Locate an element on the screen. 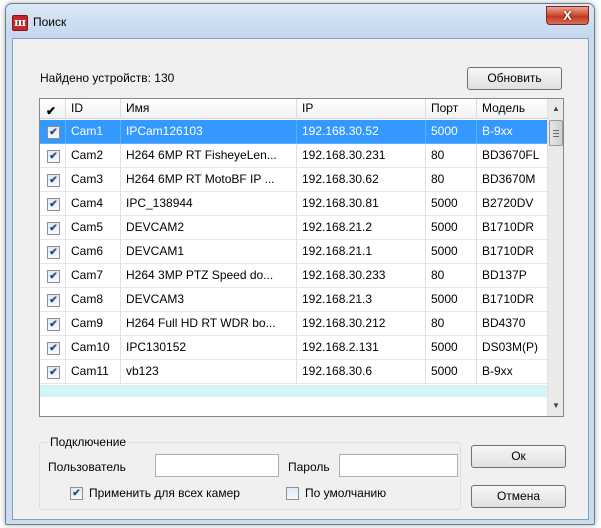  cell-ip: 192.168.30.212 is located at coordinates (361, 324).